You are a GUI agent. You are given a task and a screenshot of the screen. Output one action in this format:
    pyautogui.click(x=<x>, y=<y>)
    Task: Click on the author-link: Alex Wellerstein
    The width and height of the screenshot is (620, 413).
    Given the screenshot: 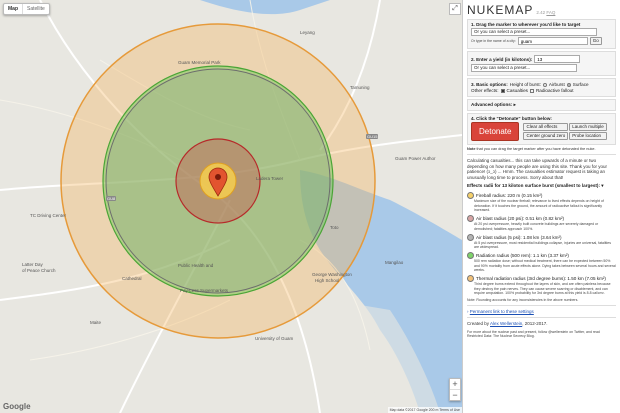 What is the action you would take?
    pyautogui.click(x=506, y=323)
    